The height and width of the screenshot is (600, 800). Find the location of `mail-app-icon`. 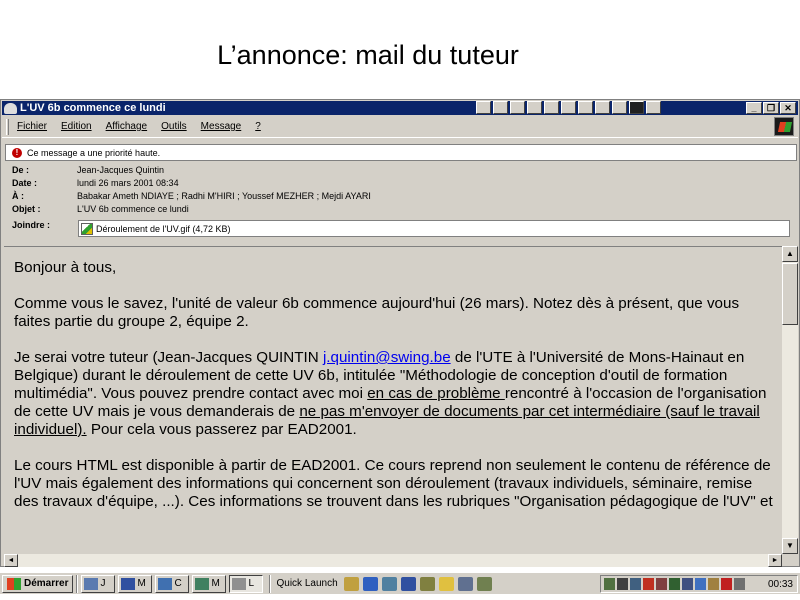

mail-app-icon is located at coordinates (10, 108).